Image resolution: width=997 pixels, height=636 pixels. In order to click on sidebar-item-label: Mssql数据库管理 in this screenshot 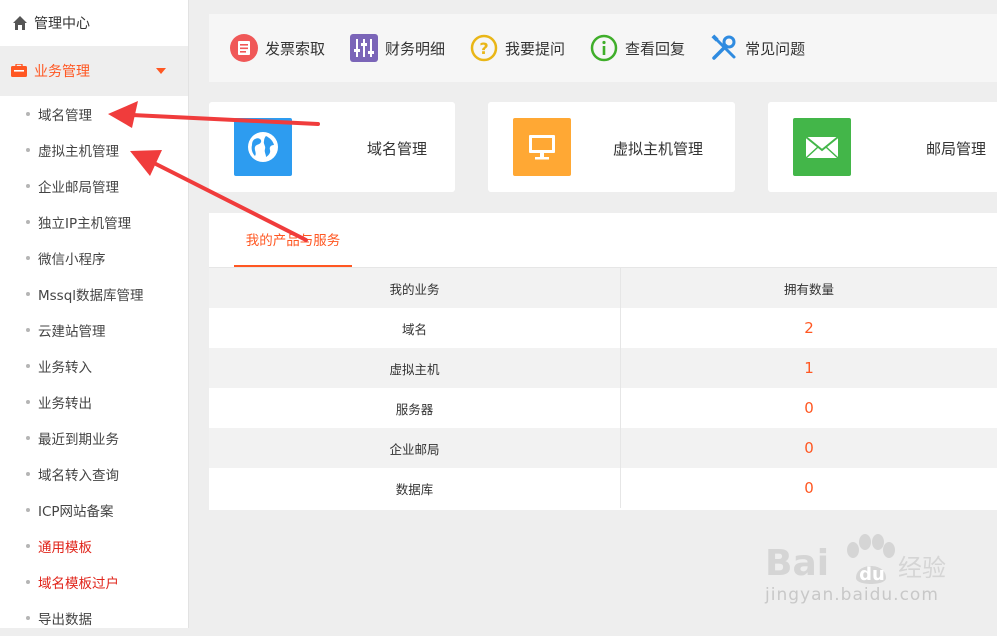, I will do `click(91, 294)`.